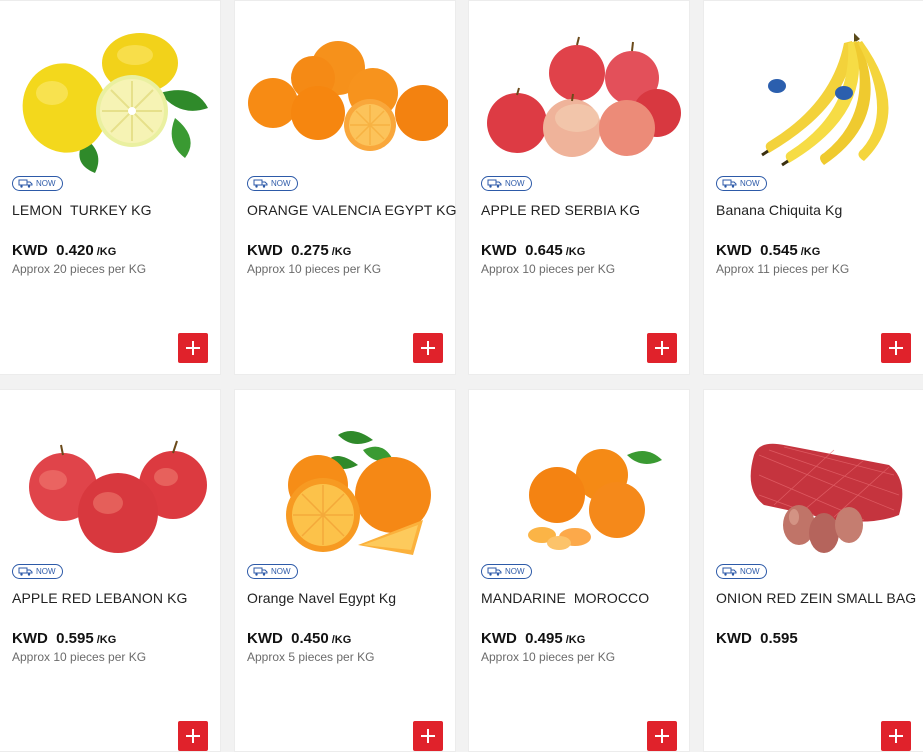 This screenshot has width=923, height=752. I want to click on orange-valencia-image, so click(345, 98).